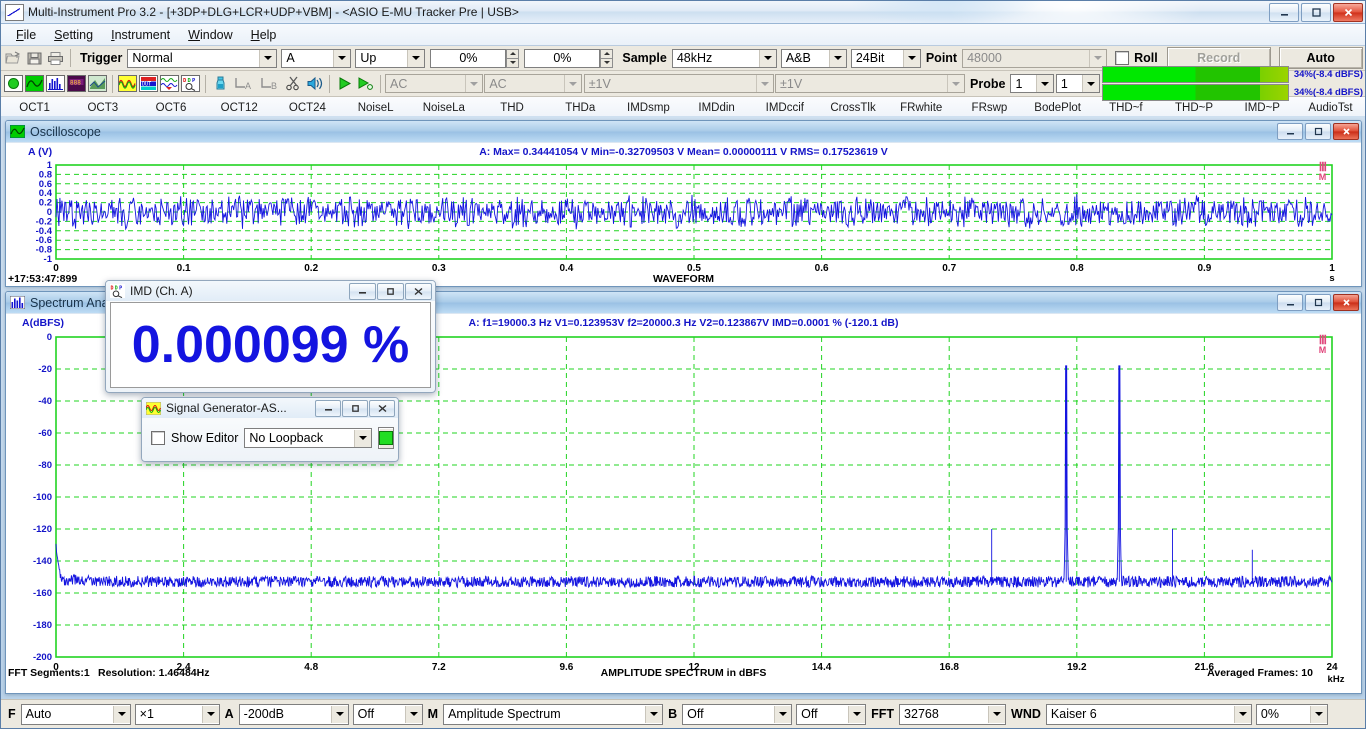 The width and height of the screenshot is (1366, 729). I want to click on probe-a-select: 1, so click(1032, 83).